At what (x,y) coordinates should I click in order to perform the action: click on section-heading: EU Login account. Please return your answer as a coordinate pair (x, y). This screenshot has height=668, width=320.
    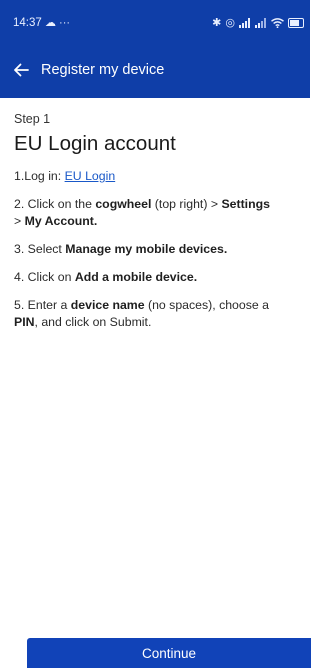
    Looking at the image, I should click on (95, 143).